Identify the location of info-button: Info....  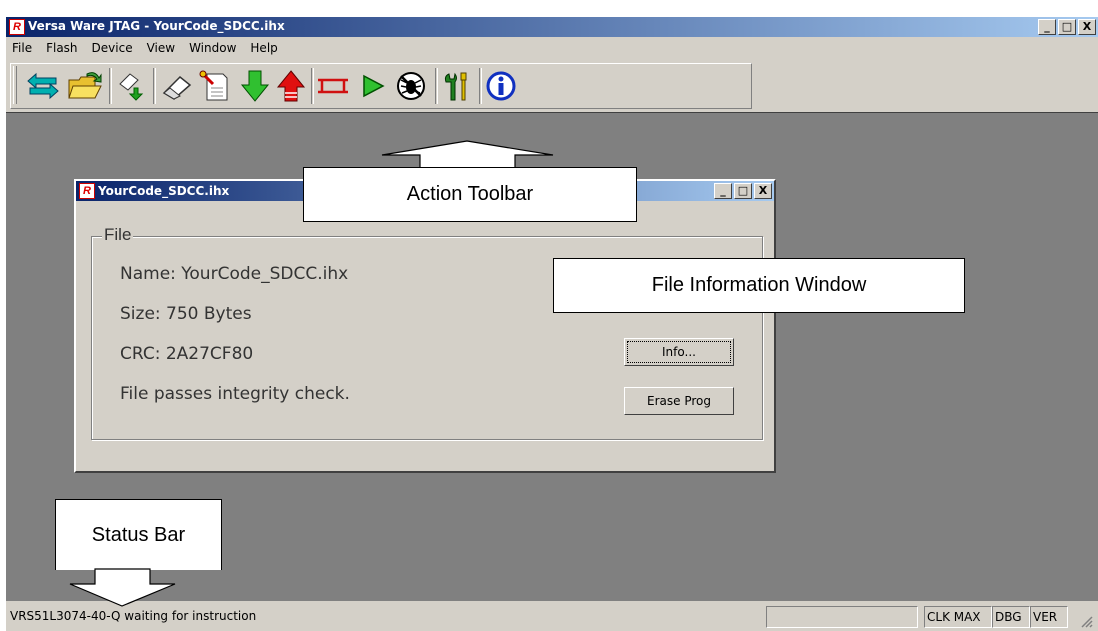
(679, 352).